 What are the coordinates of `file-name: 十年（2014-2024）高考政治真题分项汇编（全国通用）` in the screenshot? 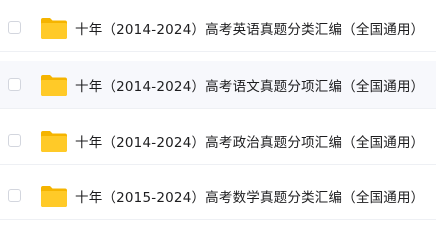 It's located at (249, 141).